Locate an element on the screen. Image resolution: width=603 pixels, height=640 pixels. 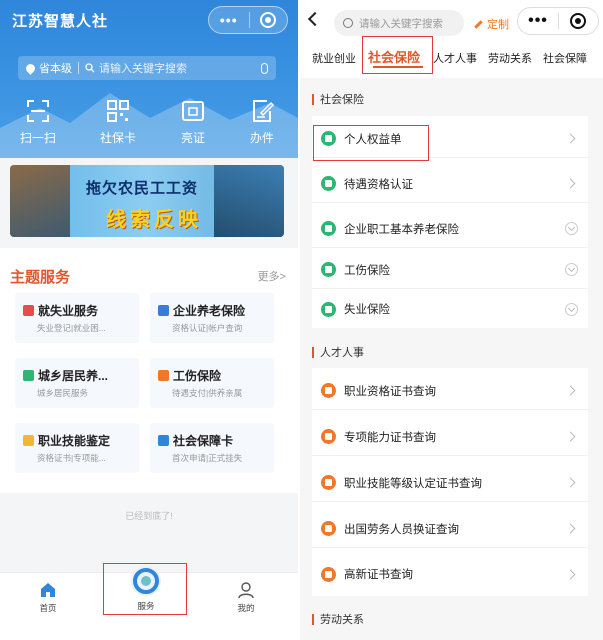
card-subtitle: 首次申请|正式挂失 is located at coordinates (207, 458).